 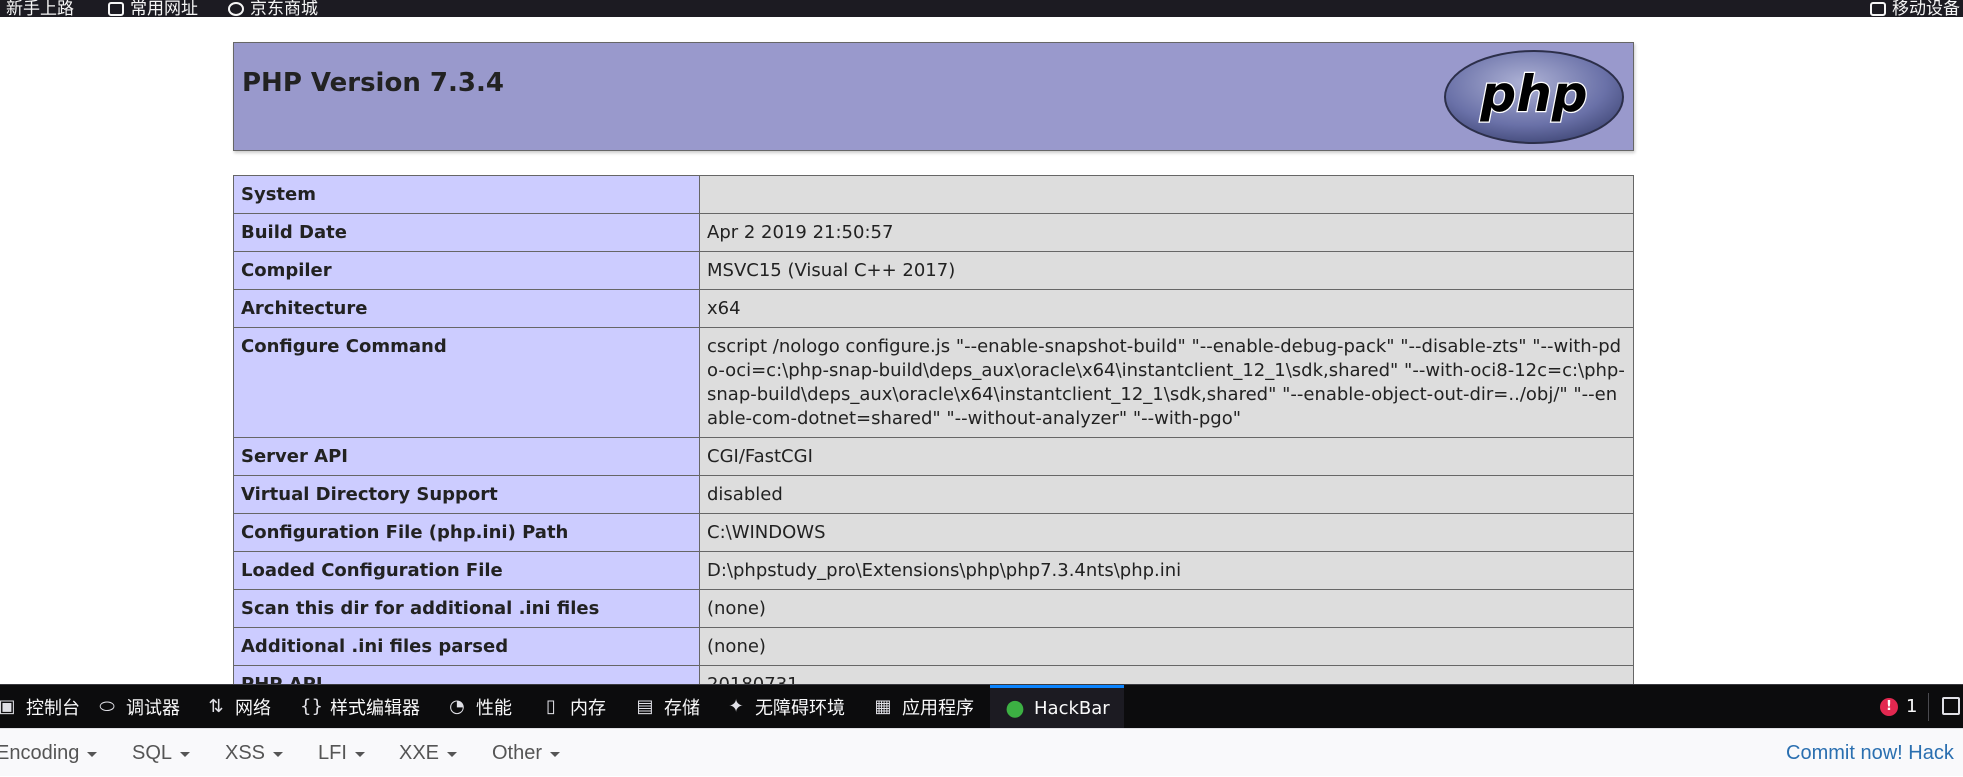 I want to click on devtools-tab: ⬭ 调试器, so click(x=138, y=706).